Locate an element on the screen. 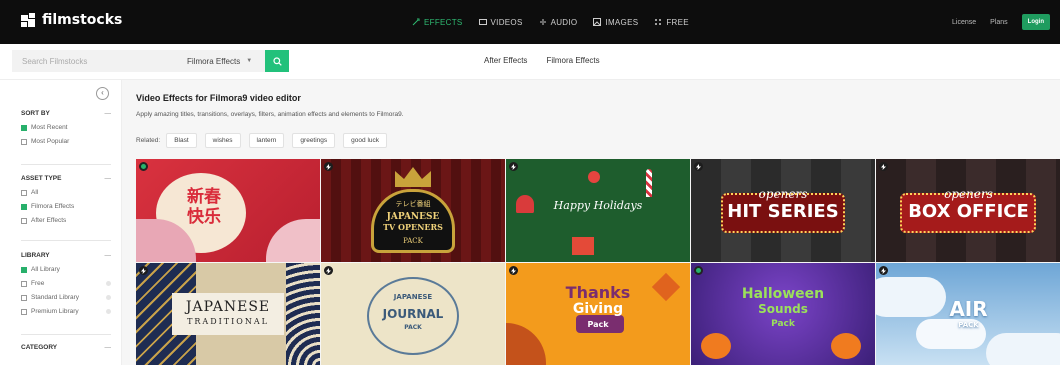 This screenshot has width=1060, height=365. nav-free: FREE is located at coordinates (671, 22).